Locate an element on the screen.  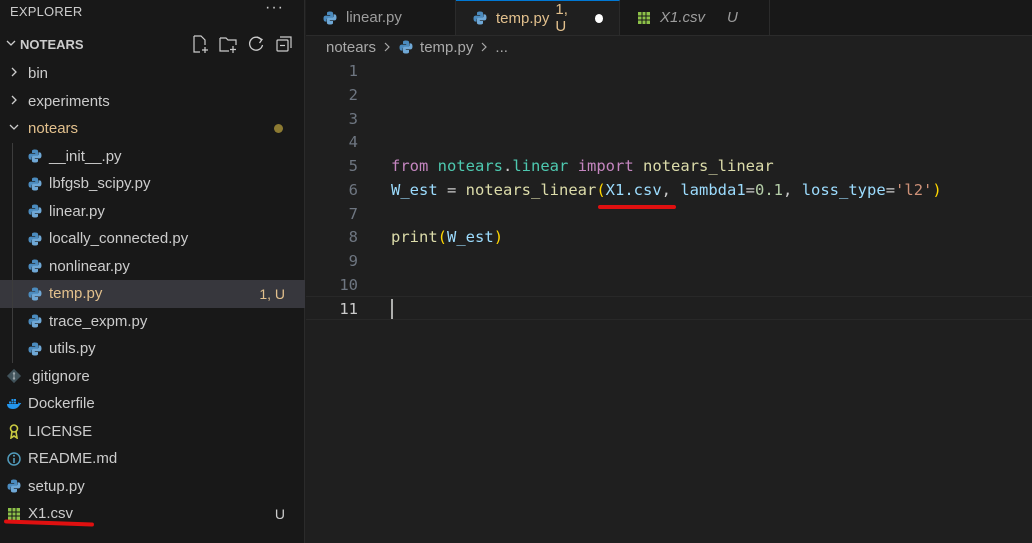
refresh-icon is located at coordinates (256, 45).